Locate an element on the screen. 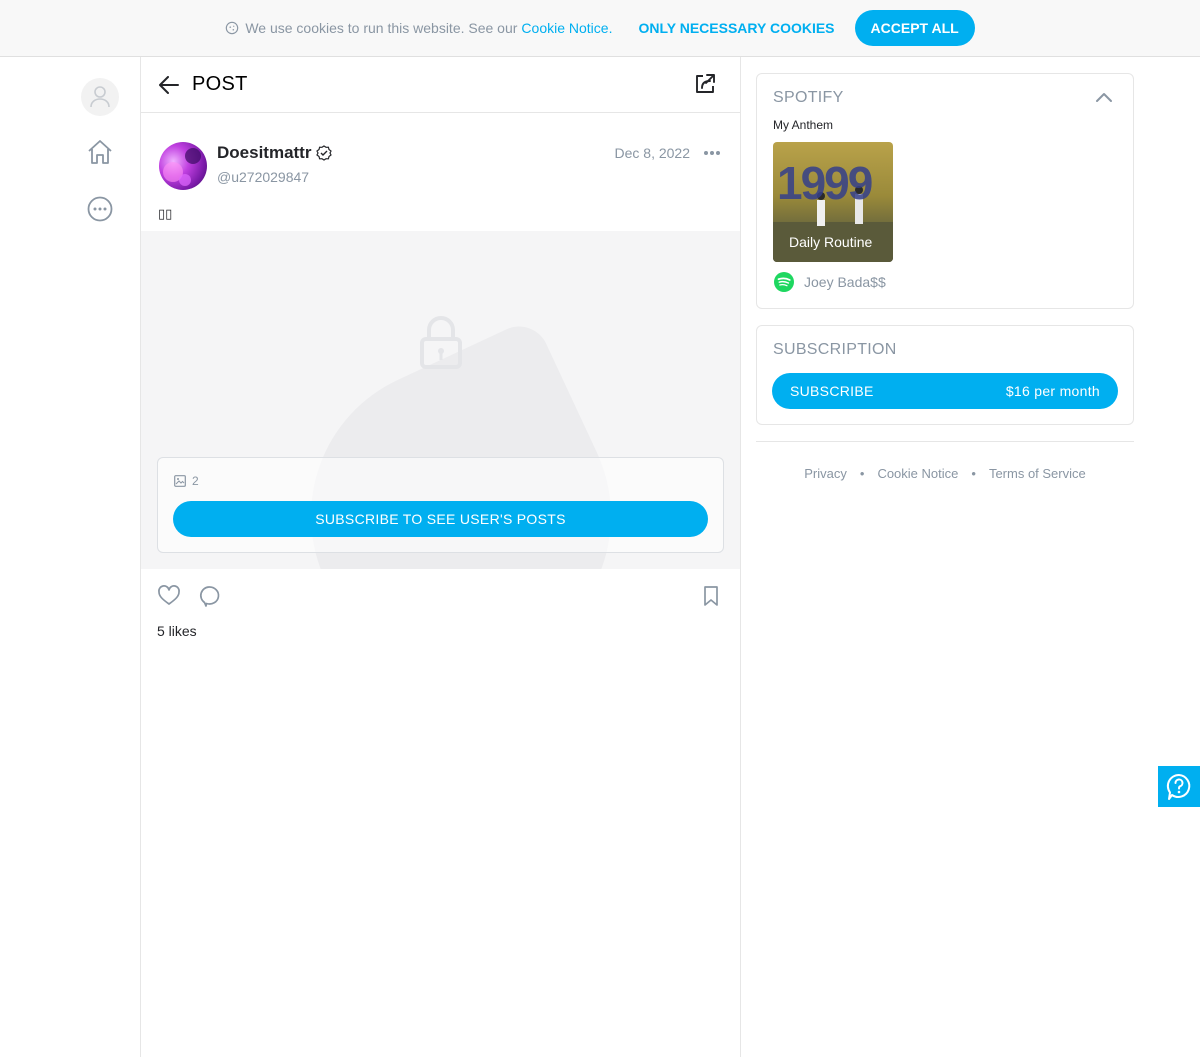  terms-of-service-link: Terms of Service is located at coordinates (1037, 473).